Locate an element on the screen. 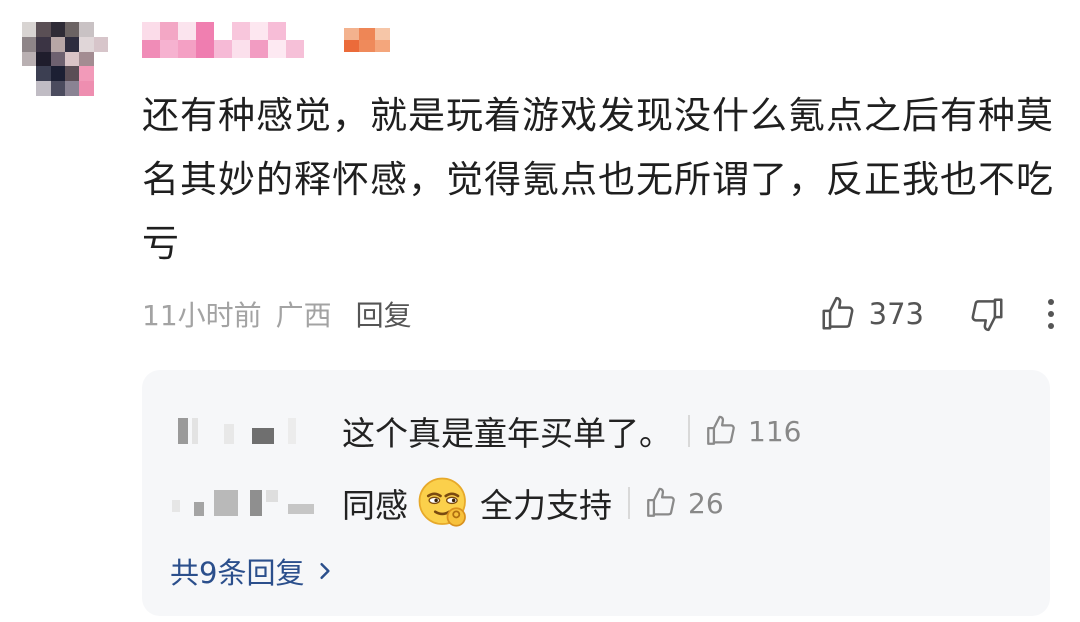  comment-time: 11小时前 is located at coordinates (202, 315).